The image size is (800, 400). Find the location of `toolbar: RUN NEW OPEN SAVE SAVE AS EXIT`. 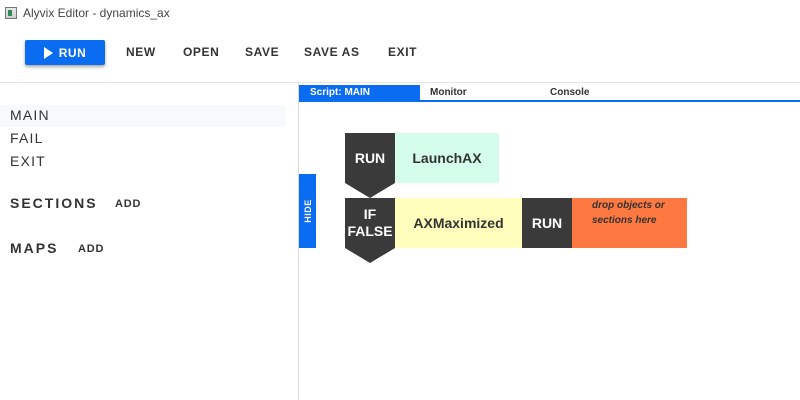

toolbar: RUN NEW OPEN SAVE SAVE AS EXIT is located at coordinates (400, 54).